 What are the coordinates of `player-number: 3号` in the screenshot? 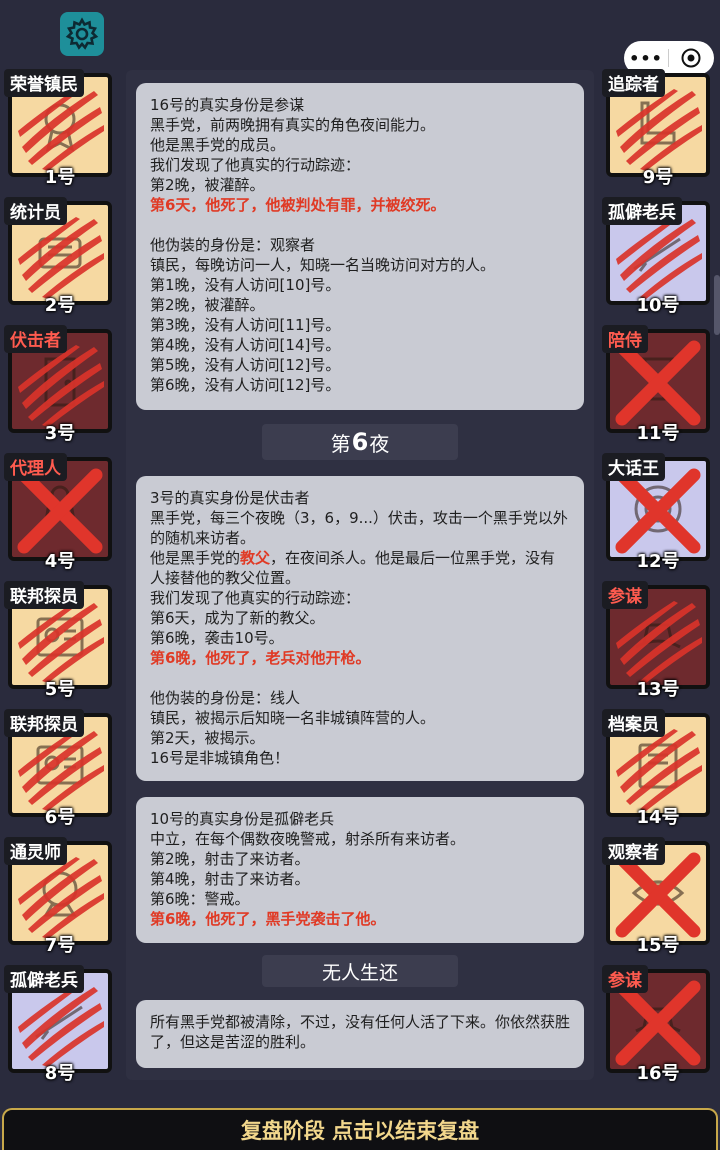 It's located at (60, 433).